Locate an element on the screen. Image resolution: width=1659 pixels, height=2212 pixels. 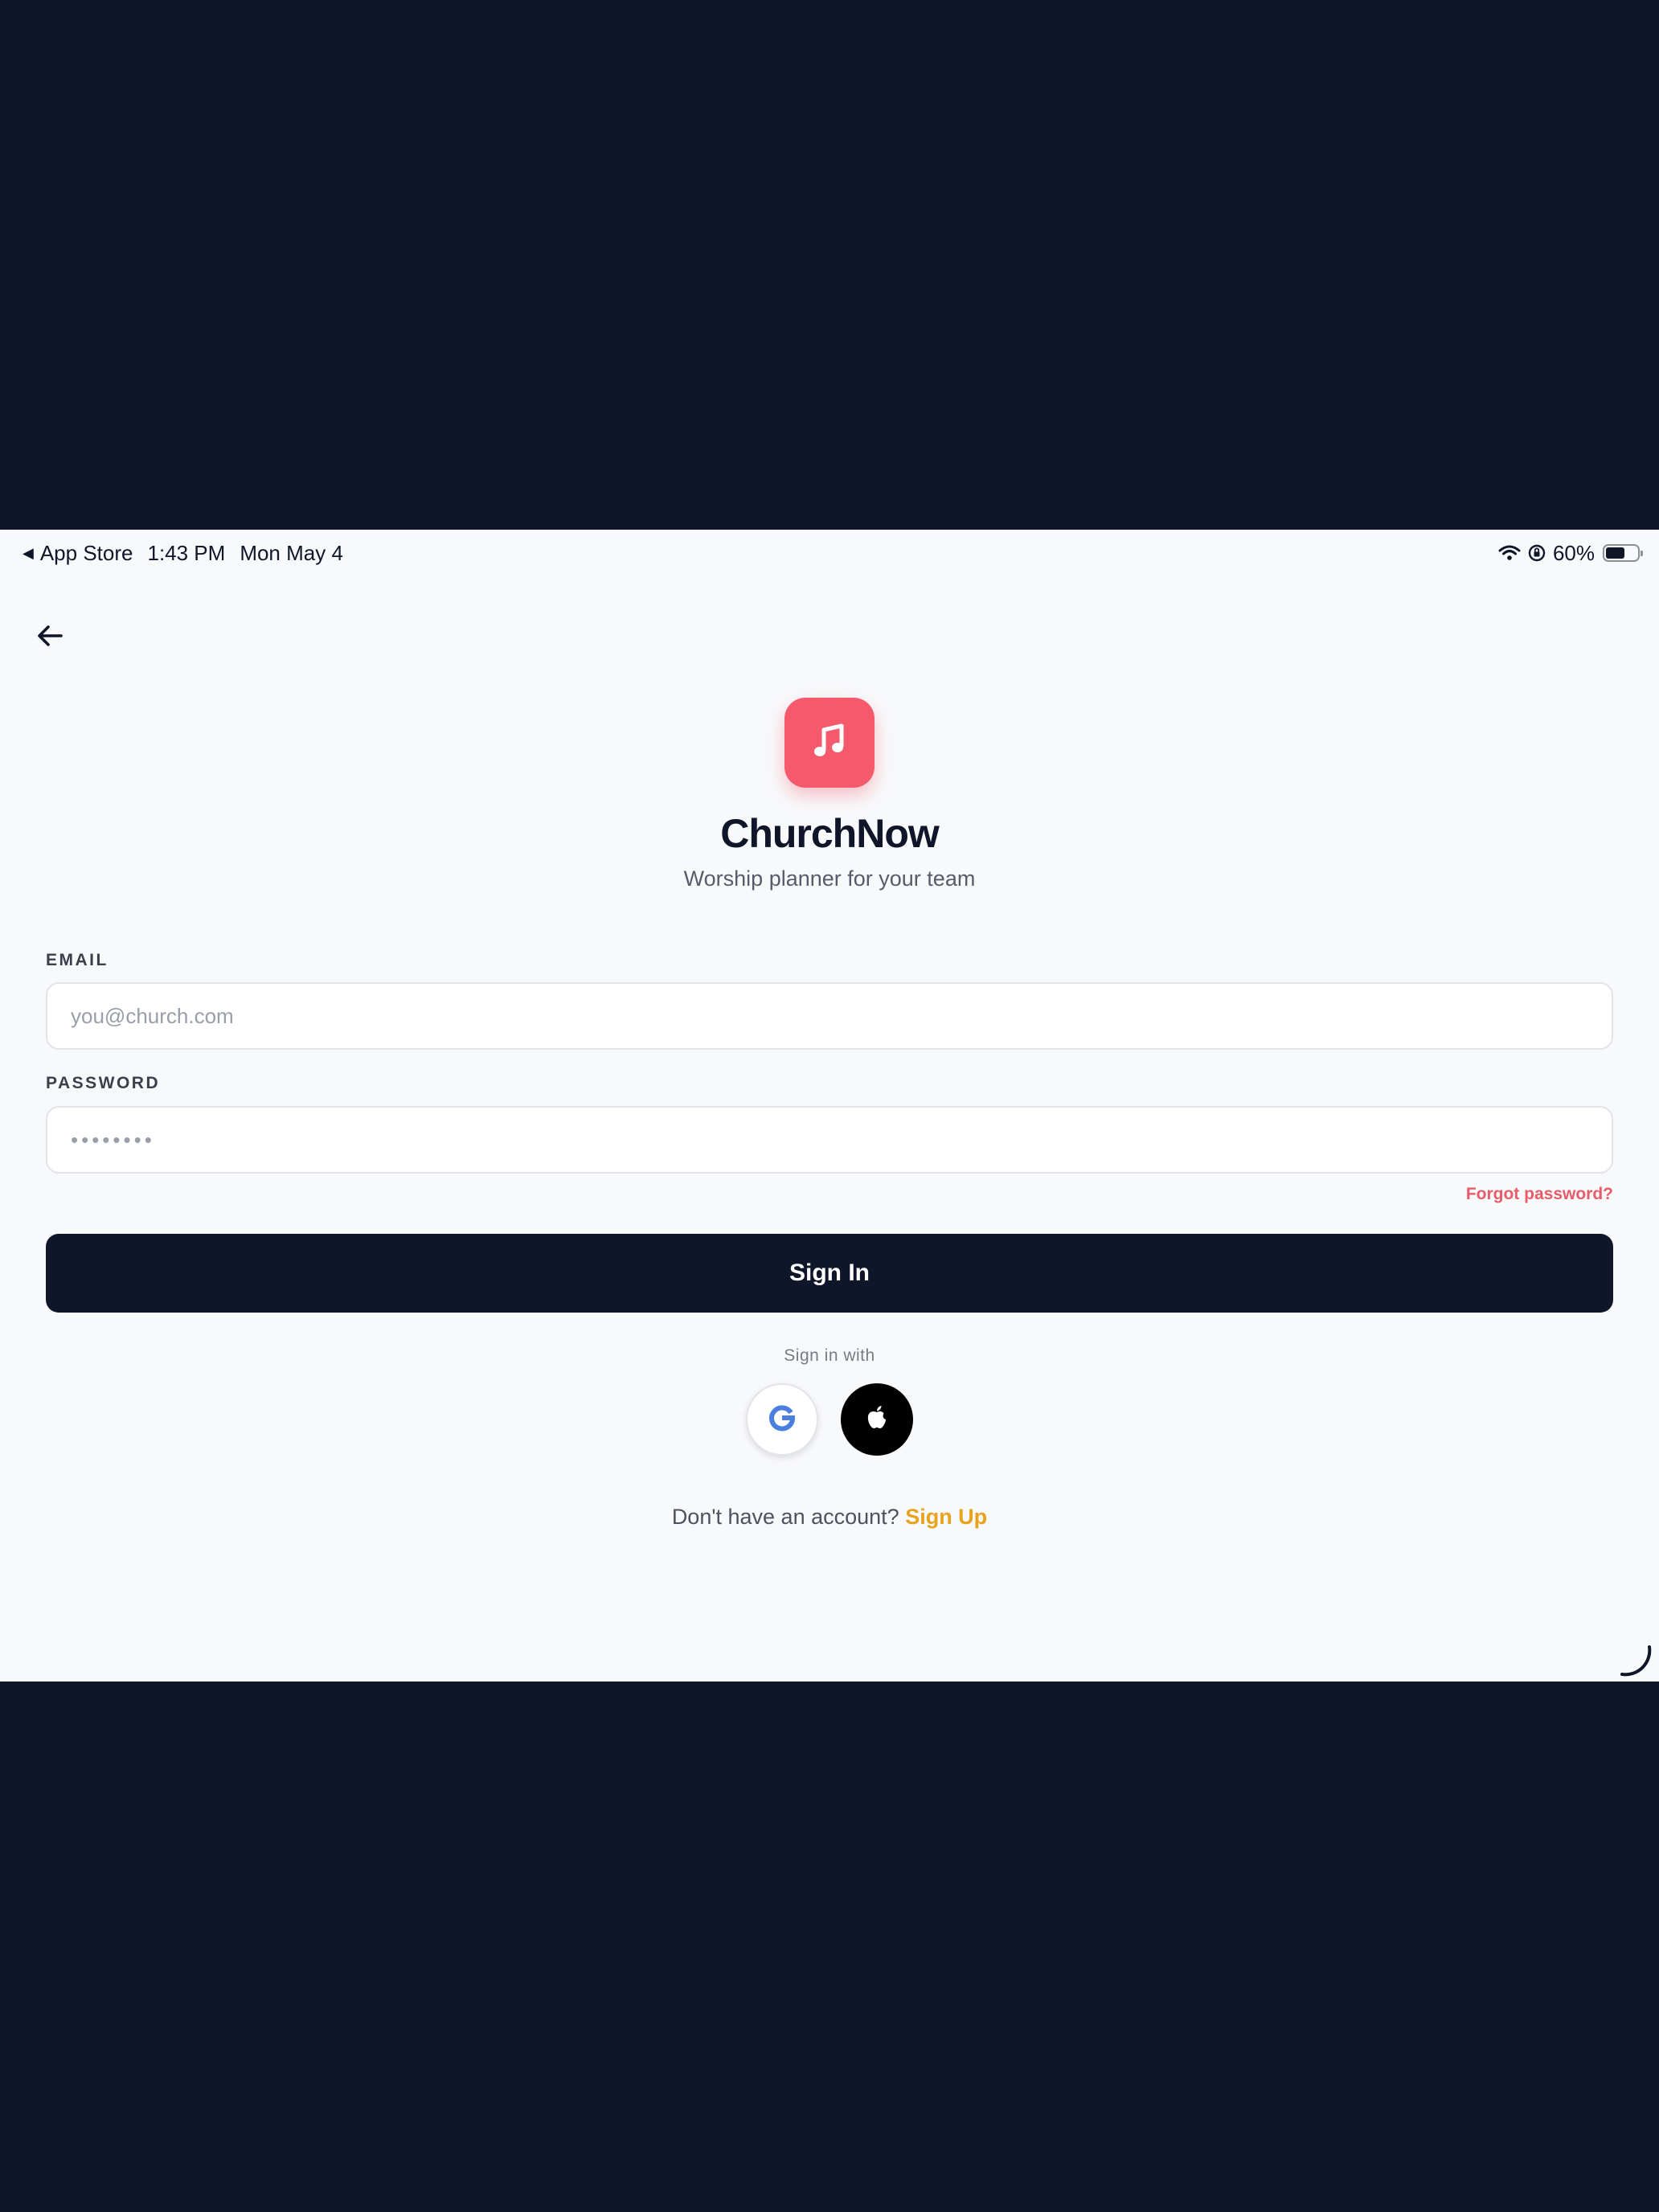
email-field is located at coordinates (829, 1016).